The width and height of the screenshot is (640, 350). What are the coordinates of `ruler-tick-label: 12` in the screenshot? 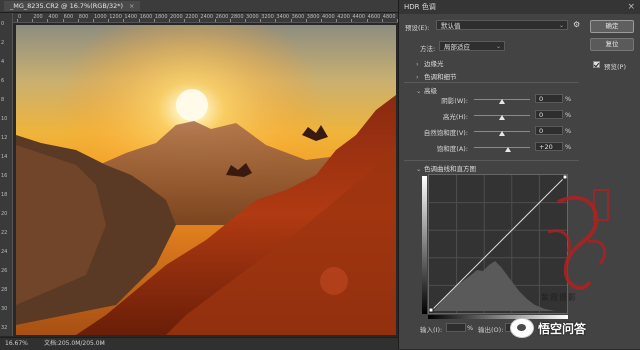 It's located at (4, 138).